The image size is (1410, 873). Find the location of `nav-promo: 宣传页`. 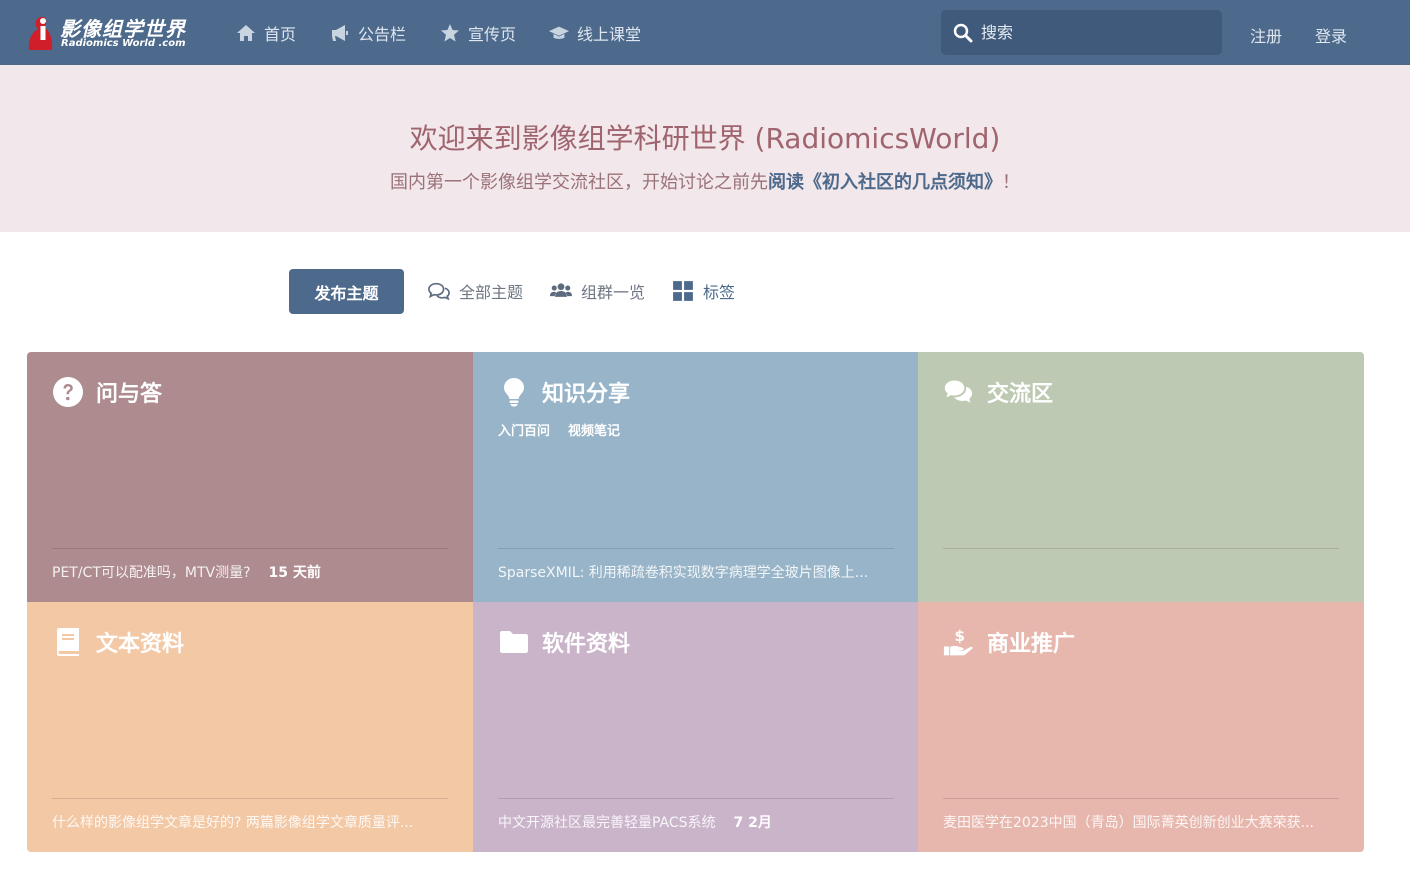

nav-promo: 宣传页 is located at coordinates (478, 33).